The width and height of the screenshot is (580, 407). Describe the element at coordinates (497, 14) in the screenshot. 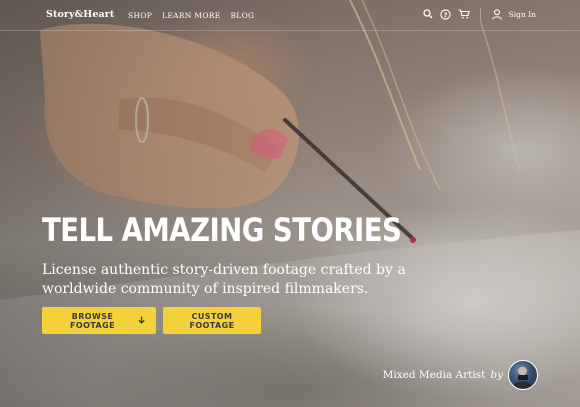

I see `user-icon` at that location.